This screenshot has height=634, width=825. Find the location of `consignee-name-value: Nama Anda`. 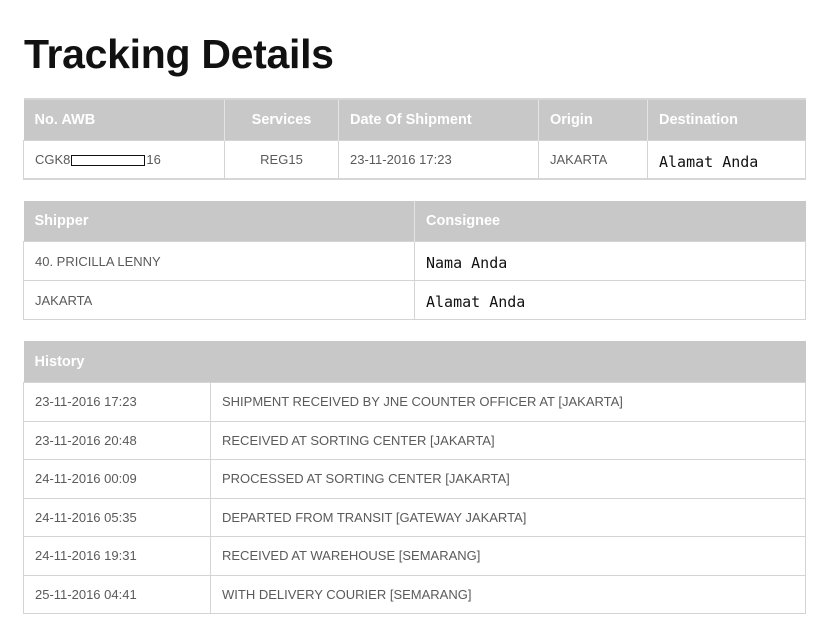

consignee-name-value: Nama Anda is located at coordinates (467, 263).